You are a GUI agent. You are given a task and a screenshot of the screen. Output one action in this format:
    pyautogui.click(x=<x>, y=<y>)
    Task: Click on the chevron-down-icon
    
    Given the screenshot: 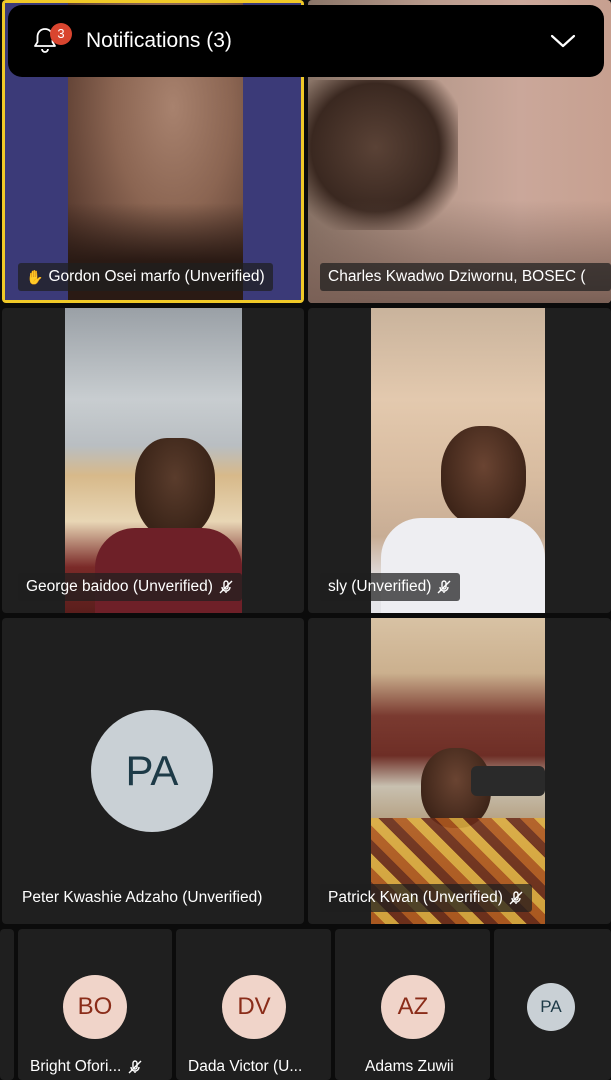 What is the action you would take?
    pyautogui.click(x=563, y=41)
    